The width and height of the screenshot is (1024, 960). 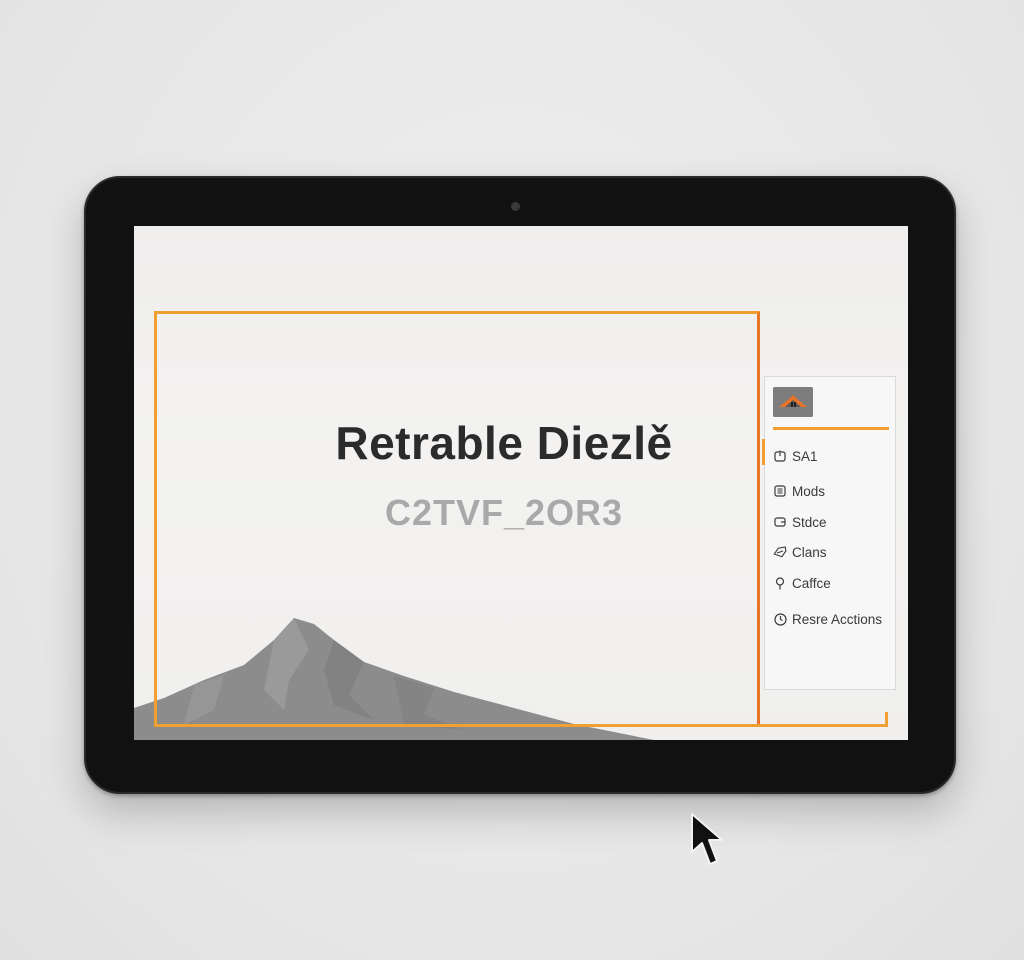 I want to click on side-menu-label: Caffce, so click(x=811, y=583).